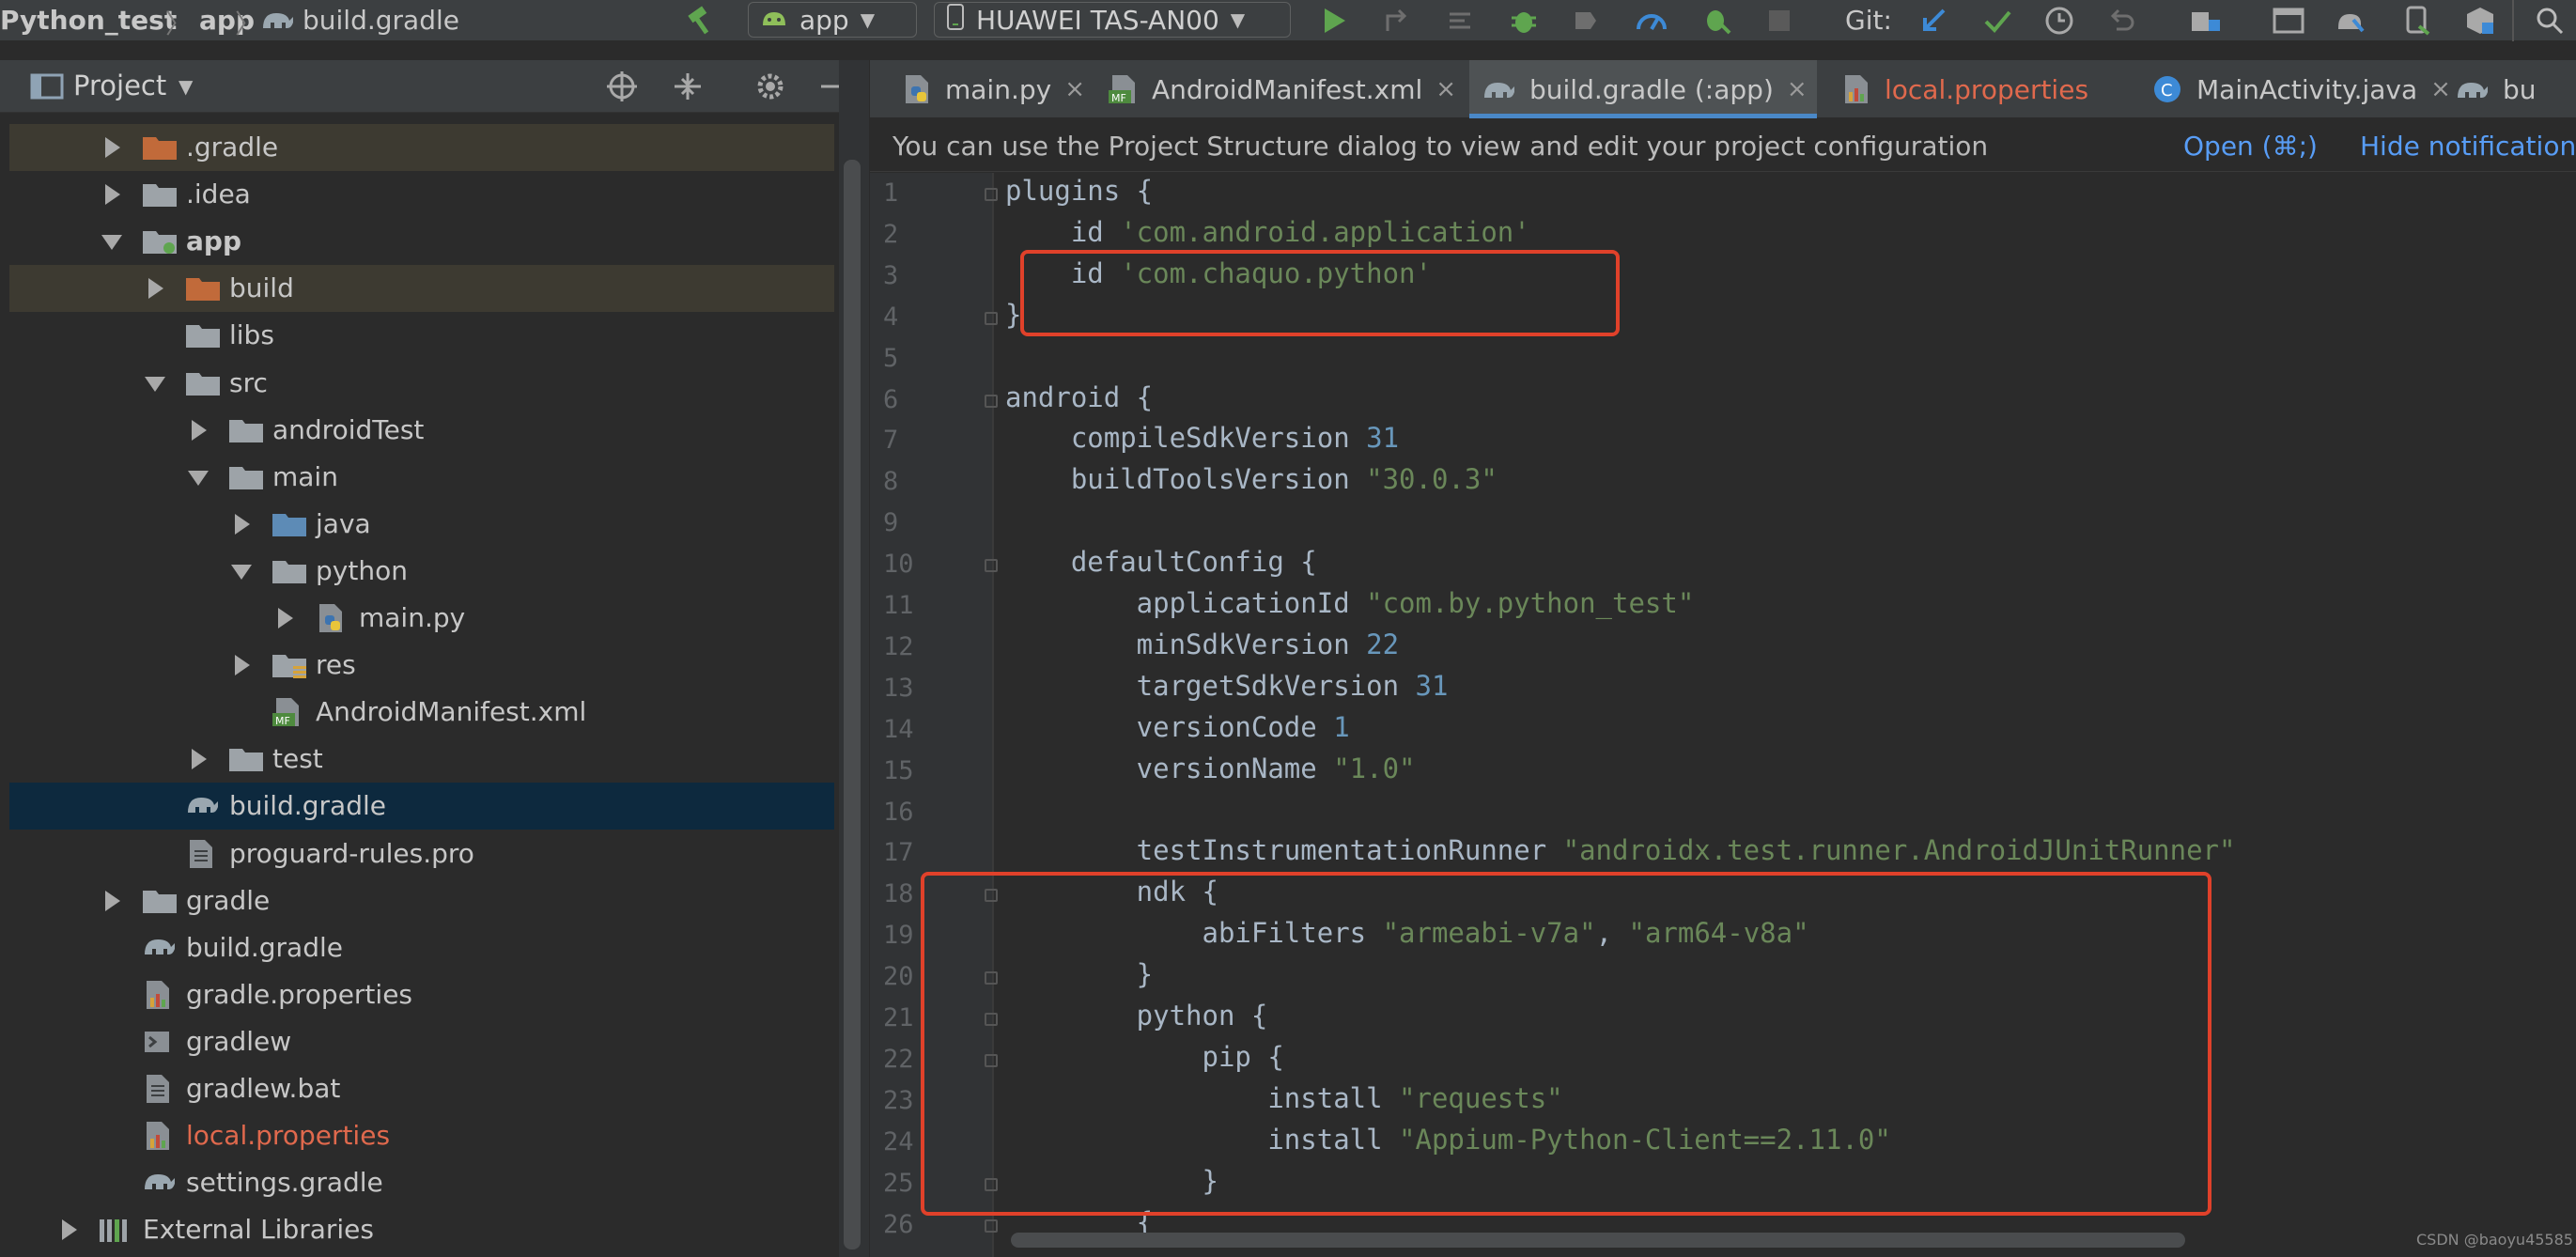 This screenshot has width=2576, height=1257. Describe the element at coordinates (421, 665) in the screenshot. I see `tree-item: res` at that location.